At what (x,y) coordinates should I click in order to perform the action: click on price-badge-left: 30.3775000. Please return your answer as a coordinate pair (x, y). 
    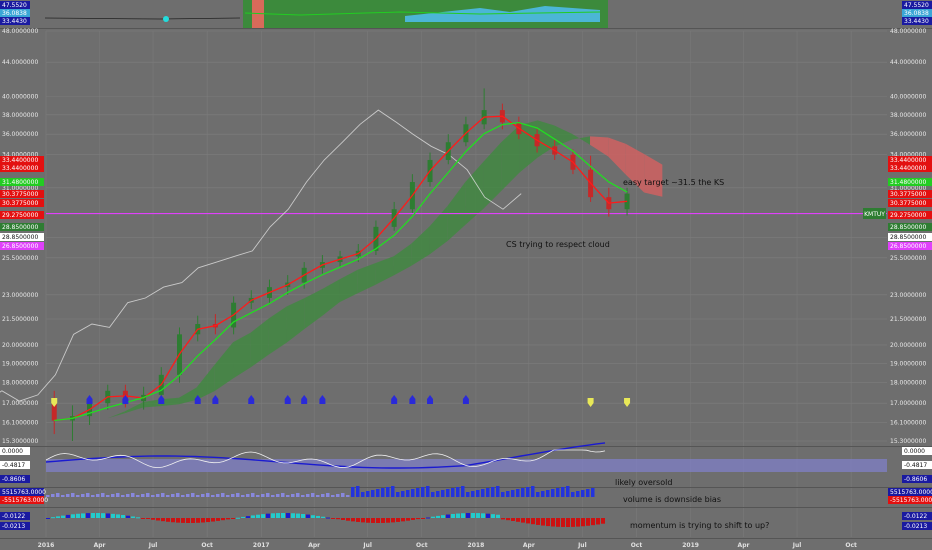
    Looking at the image, I should click on (22, 194).